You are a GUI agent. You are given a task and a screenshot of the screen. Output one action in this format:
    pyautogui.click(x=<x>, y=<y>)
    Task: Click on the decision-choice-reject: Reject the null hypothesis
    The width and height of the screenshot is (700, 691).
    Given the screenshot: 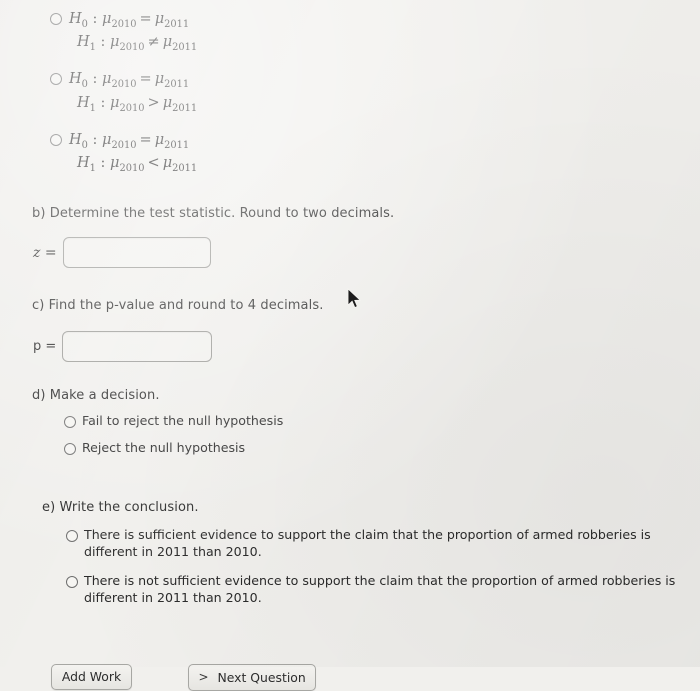 What is the action you would take?
    pyautogui.click(x=382, y=448)
    